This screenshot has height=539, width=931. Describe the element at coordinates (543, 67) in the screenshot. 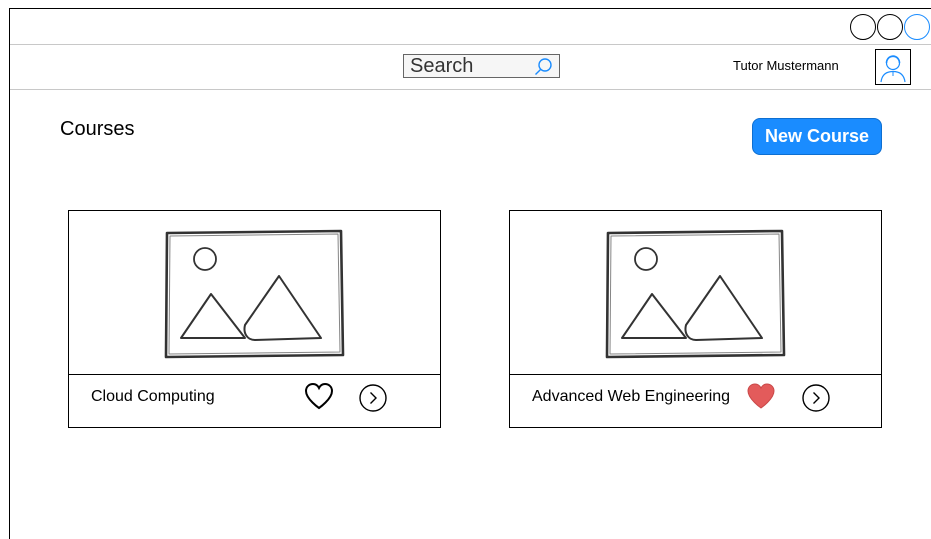

I see `search-icon` at that location.